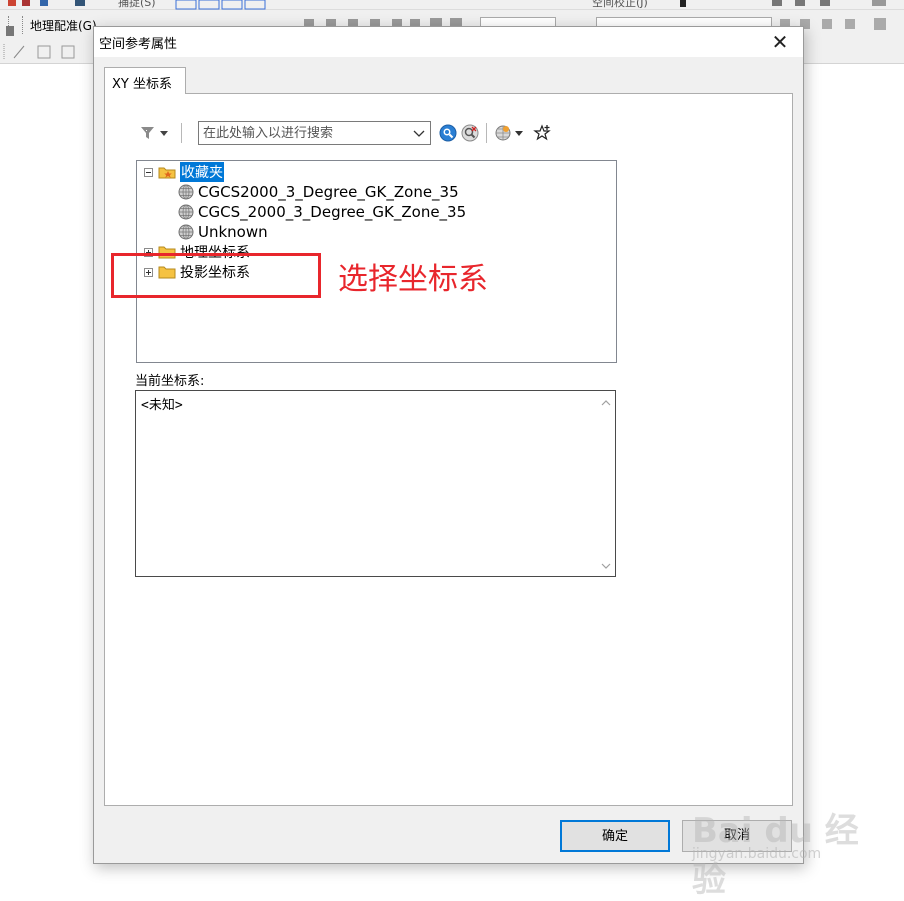 This screenshot has width=904, height=901. What do you see at coordinates (413, 279) in the screenshot?
I see `annotation-label: 选择坐标系` at bounding box center [413, 279].